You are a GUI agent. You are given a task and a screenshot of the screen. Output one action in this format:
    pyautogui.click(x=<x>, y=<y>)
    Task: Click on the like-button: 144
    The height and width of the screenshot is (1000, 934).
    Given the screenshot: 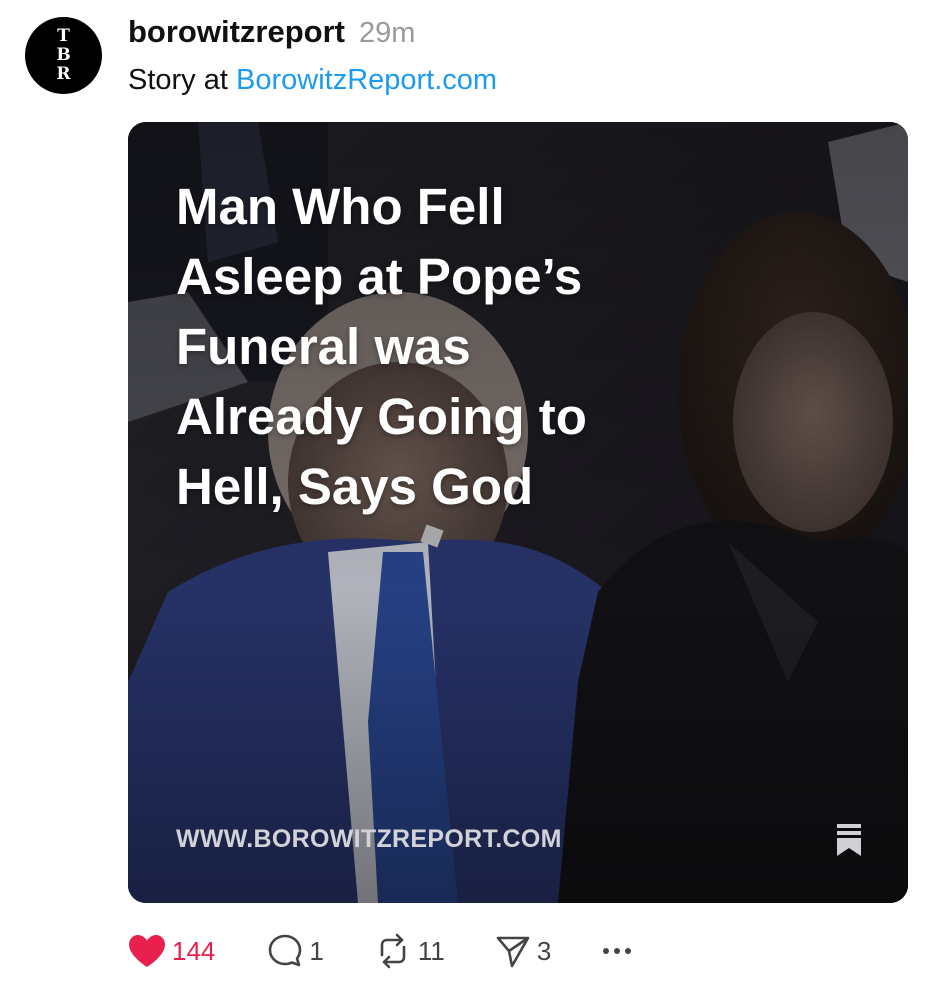 What is the action you would take?
    pyautogui.click(x=171, y=951)
    